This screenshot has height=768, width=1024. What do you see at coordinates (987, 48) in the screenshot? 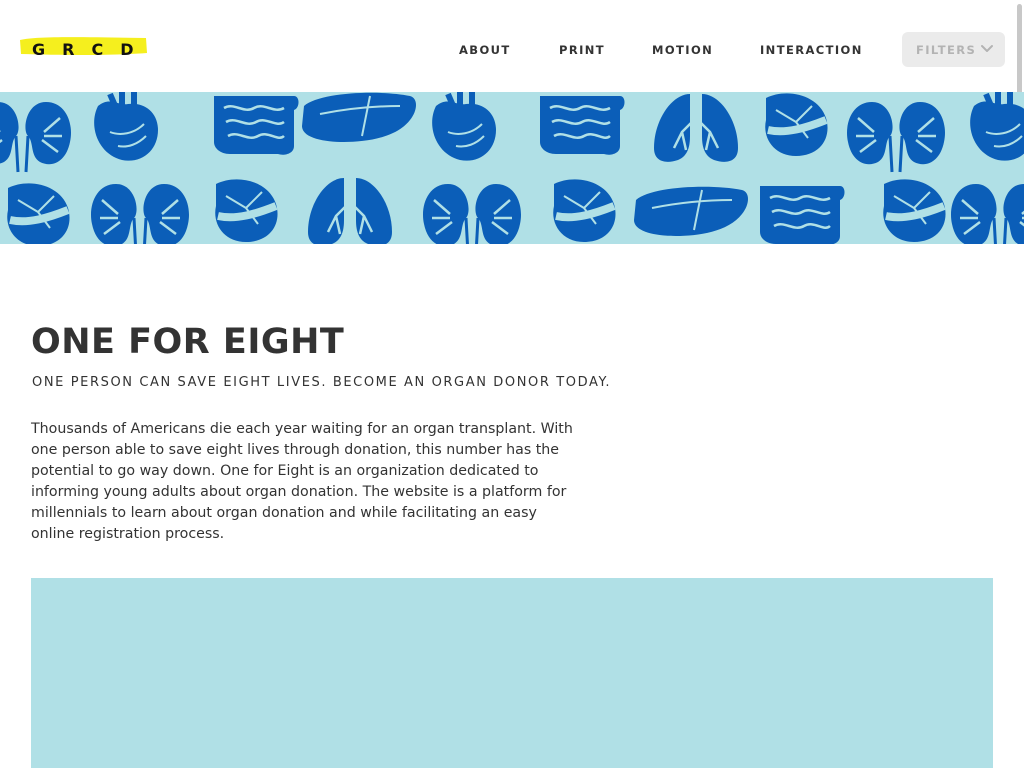
I see `chevron-down-icon` at bounding box center [987, 48].